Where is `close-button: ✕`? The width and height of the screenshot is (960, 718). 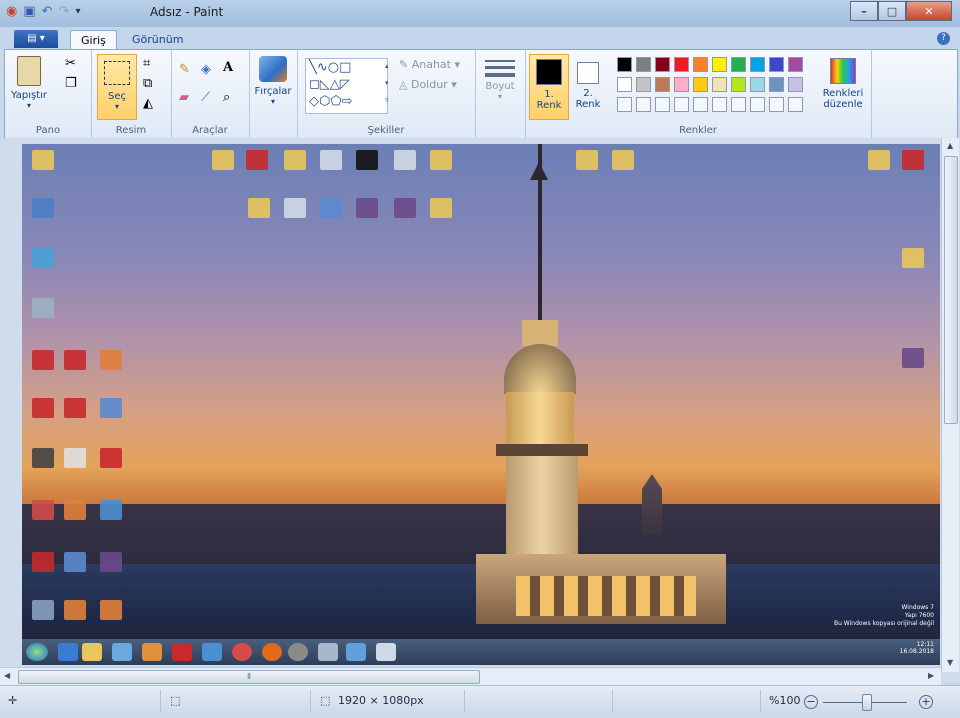 close-button: ✕ is located at coordinates (929, 11).